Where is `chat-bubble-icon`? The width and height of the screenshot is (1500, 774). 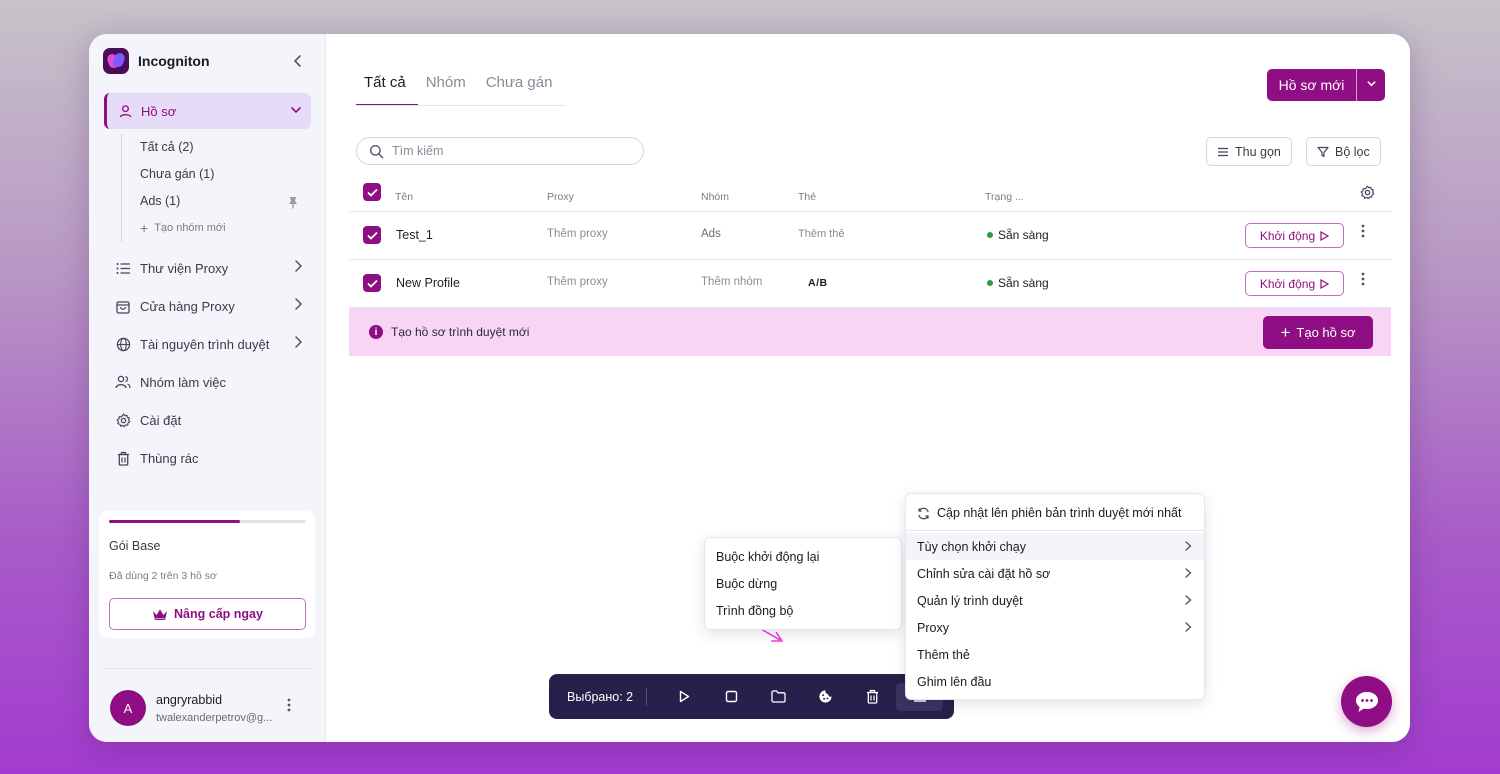 chat-bubble-icon is located at coordinates (1366, 701).